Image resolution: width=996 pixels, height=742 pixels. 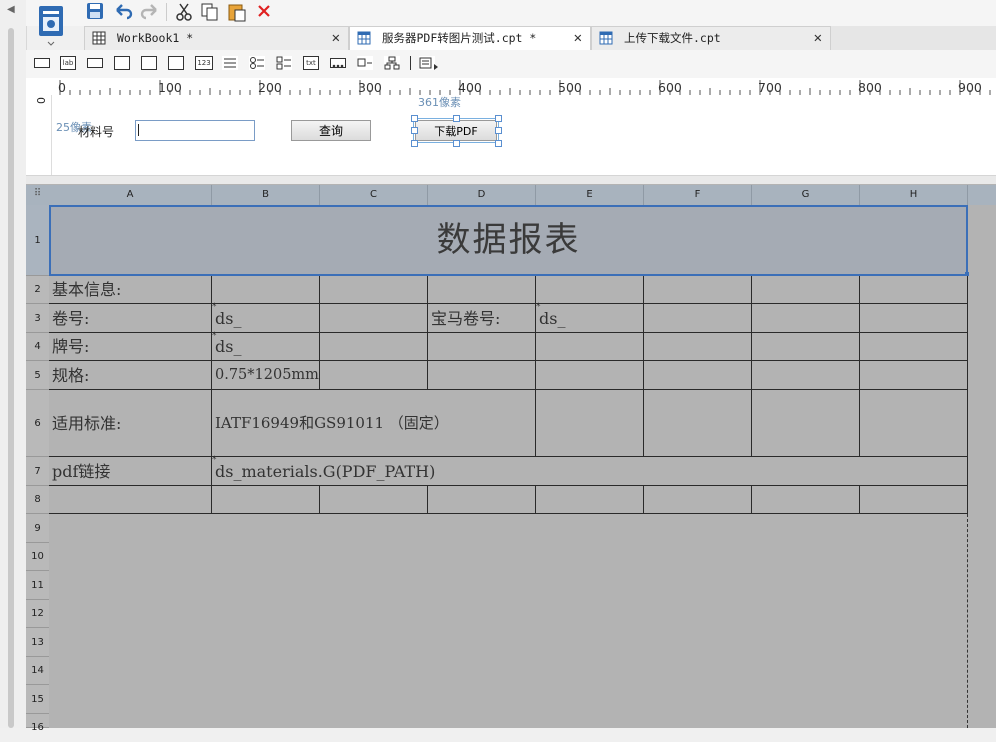 I want to click on row-header: 2, so click(x=37, y=290).